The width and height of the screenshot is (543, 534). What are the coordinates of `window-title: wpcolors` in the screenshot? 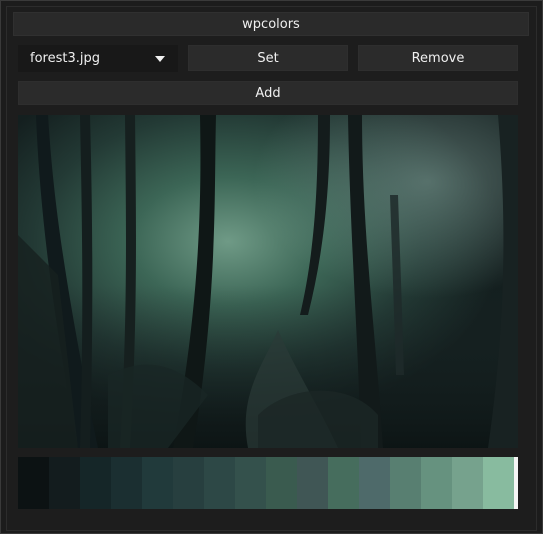 It's located at (271, 24).